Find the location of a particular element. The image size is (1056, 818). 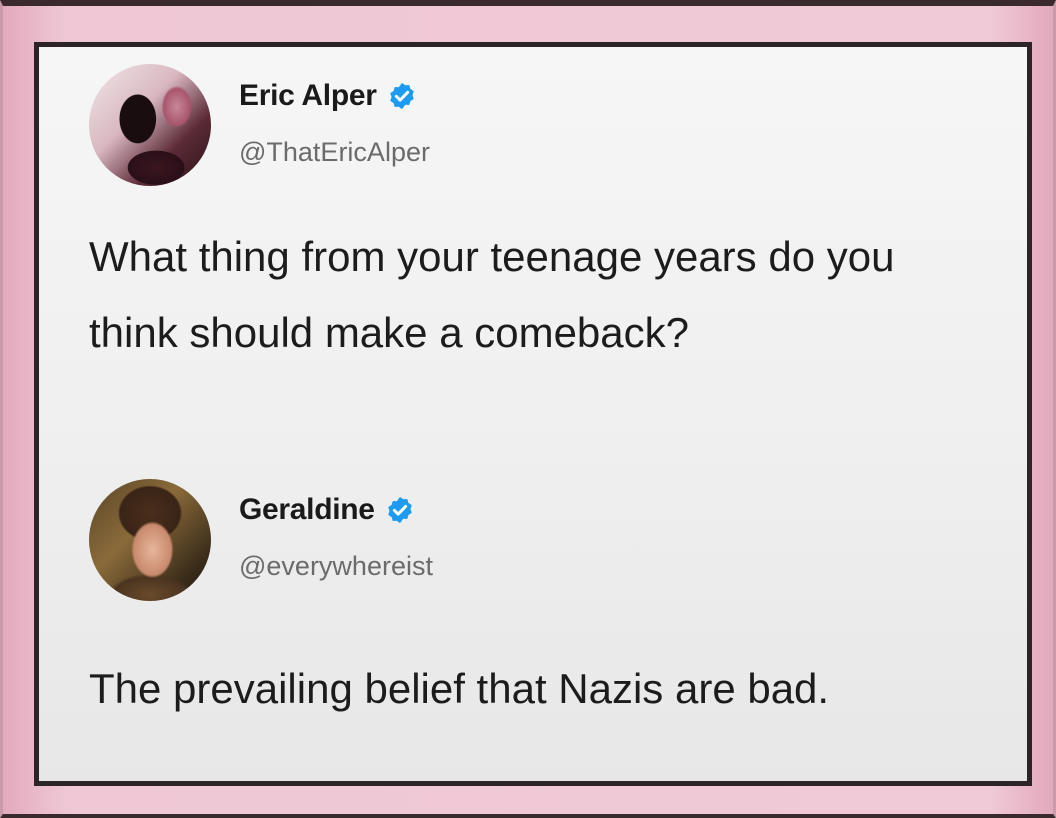

author-handle: @ThatEricAlper is located at coordinates (334, 152).